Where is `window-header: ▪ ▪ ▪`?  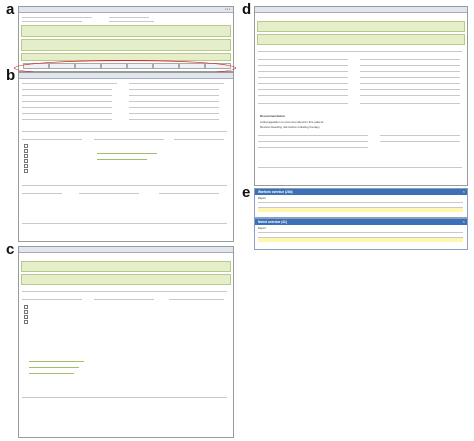 window-header: ▪ ▪ ▪ is located at coordinates (126, 10).